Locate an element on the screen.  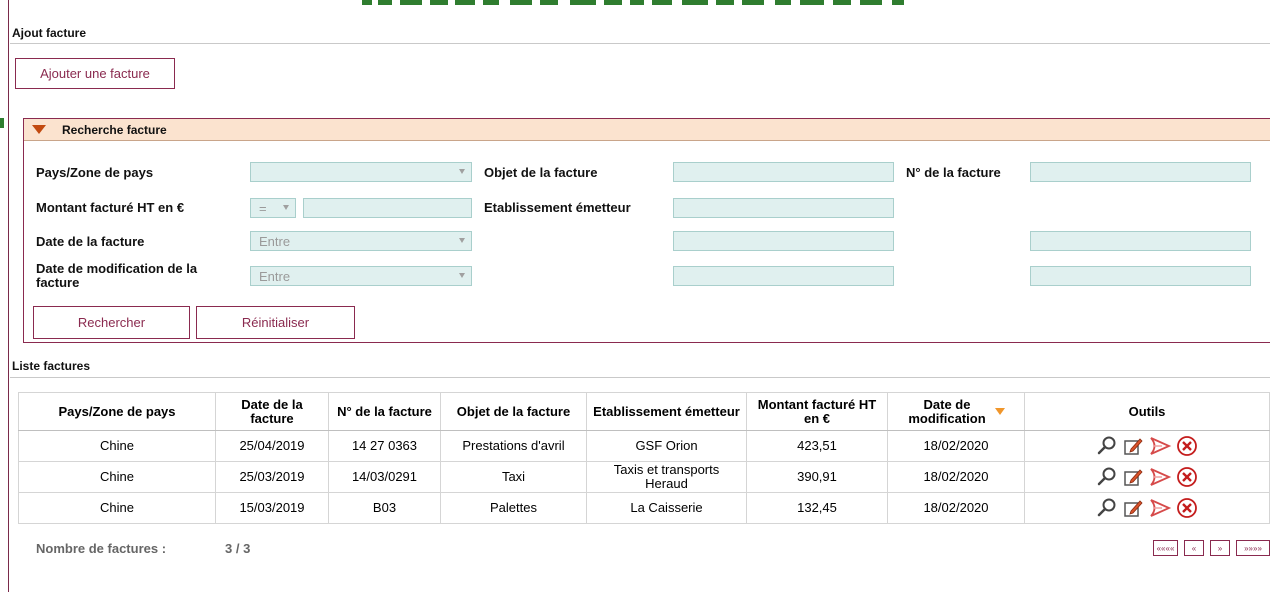
liste-factures-title: Liste factures is located at coordinates (51, 366).